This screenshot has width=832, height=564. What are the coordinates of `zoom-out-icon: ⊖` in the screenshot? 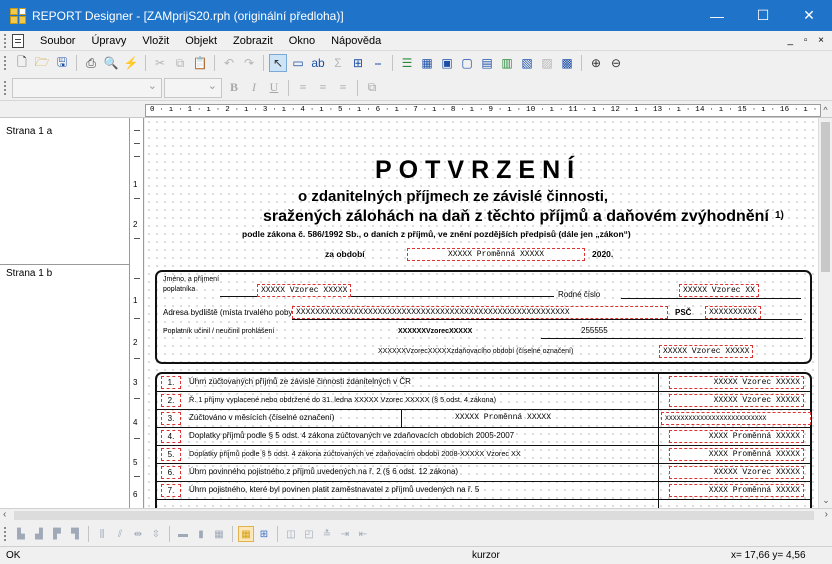 It's located at (616, 63).